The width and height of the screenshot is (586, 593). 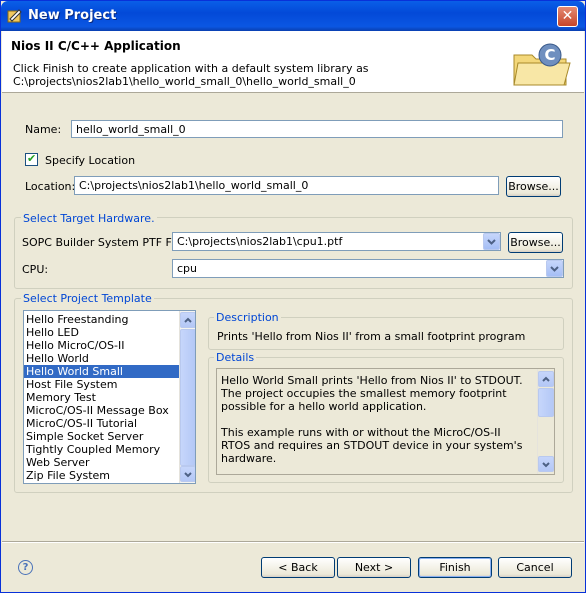 What do you see at coordinates (101, 449) in the screenshot?
I see `template-list-item: Tightly Coupled Memory` at bounding box center [101, 449].